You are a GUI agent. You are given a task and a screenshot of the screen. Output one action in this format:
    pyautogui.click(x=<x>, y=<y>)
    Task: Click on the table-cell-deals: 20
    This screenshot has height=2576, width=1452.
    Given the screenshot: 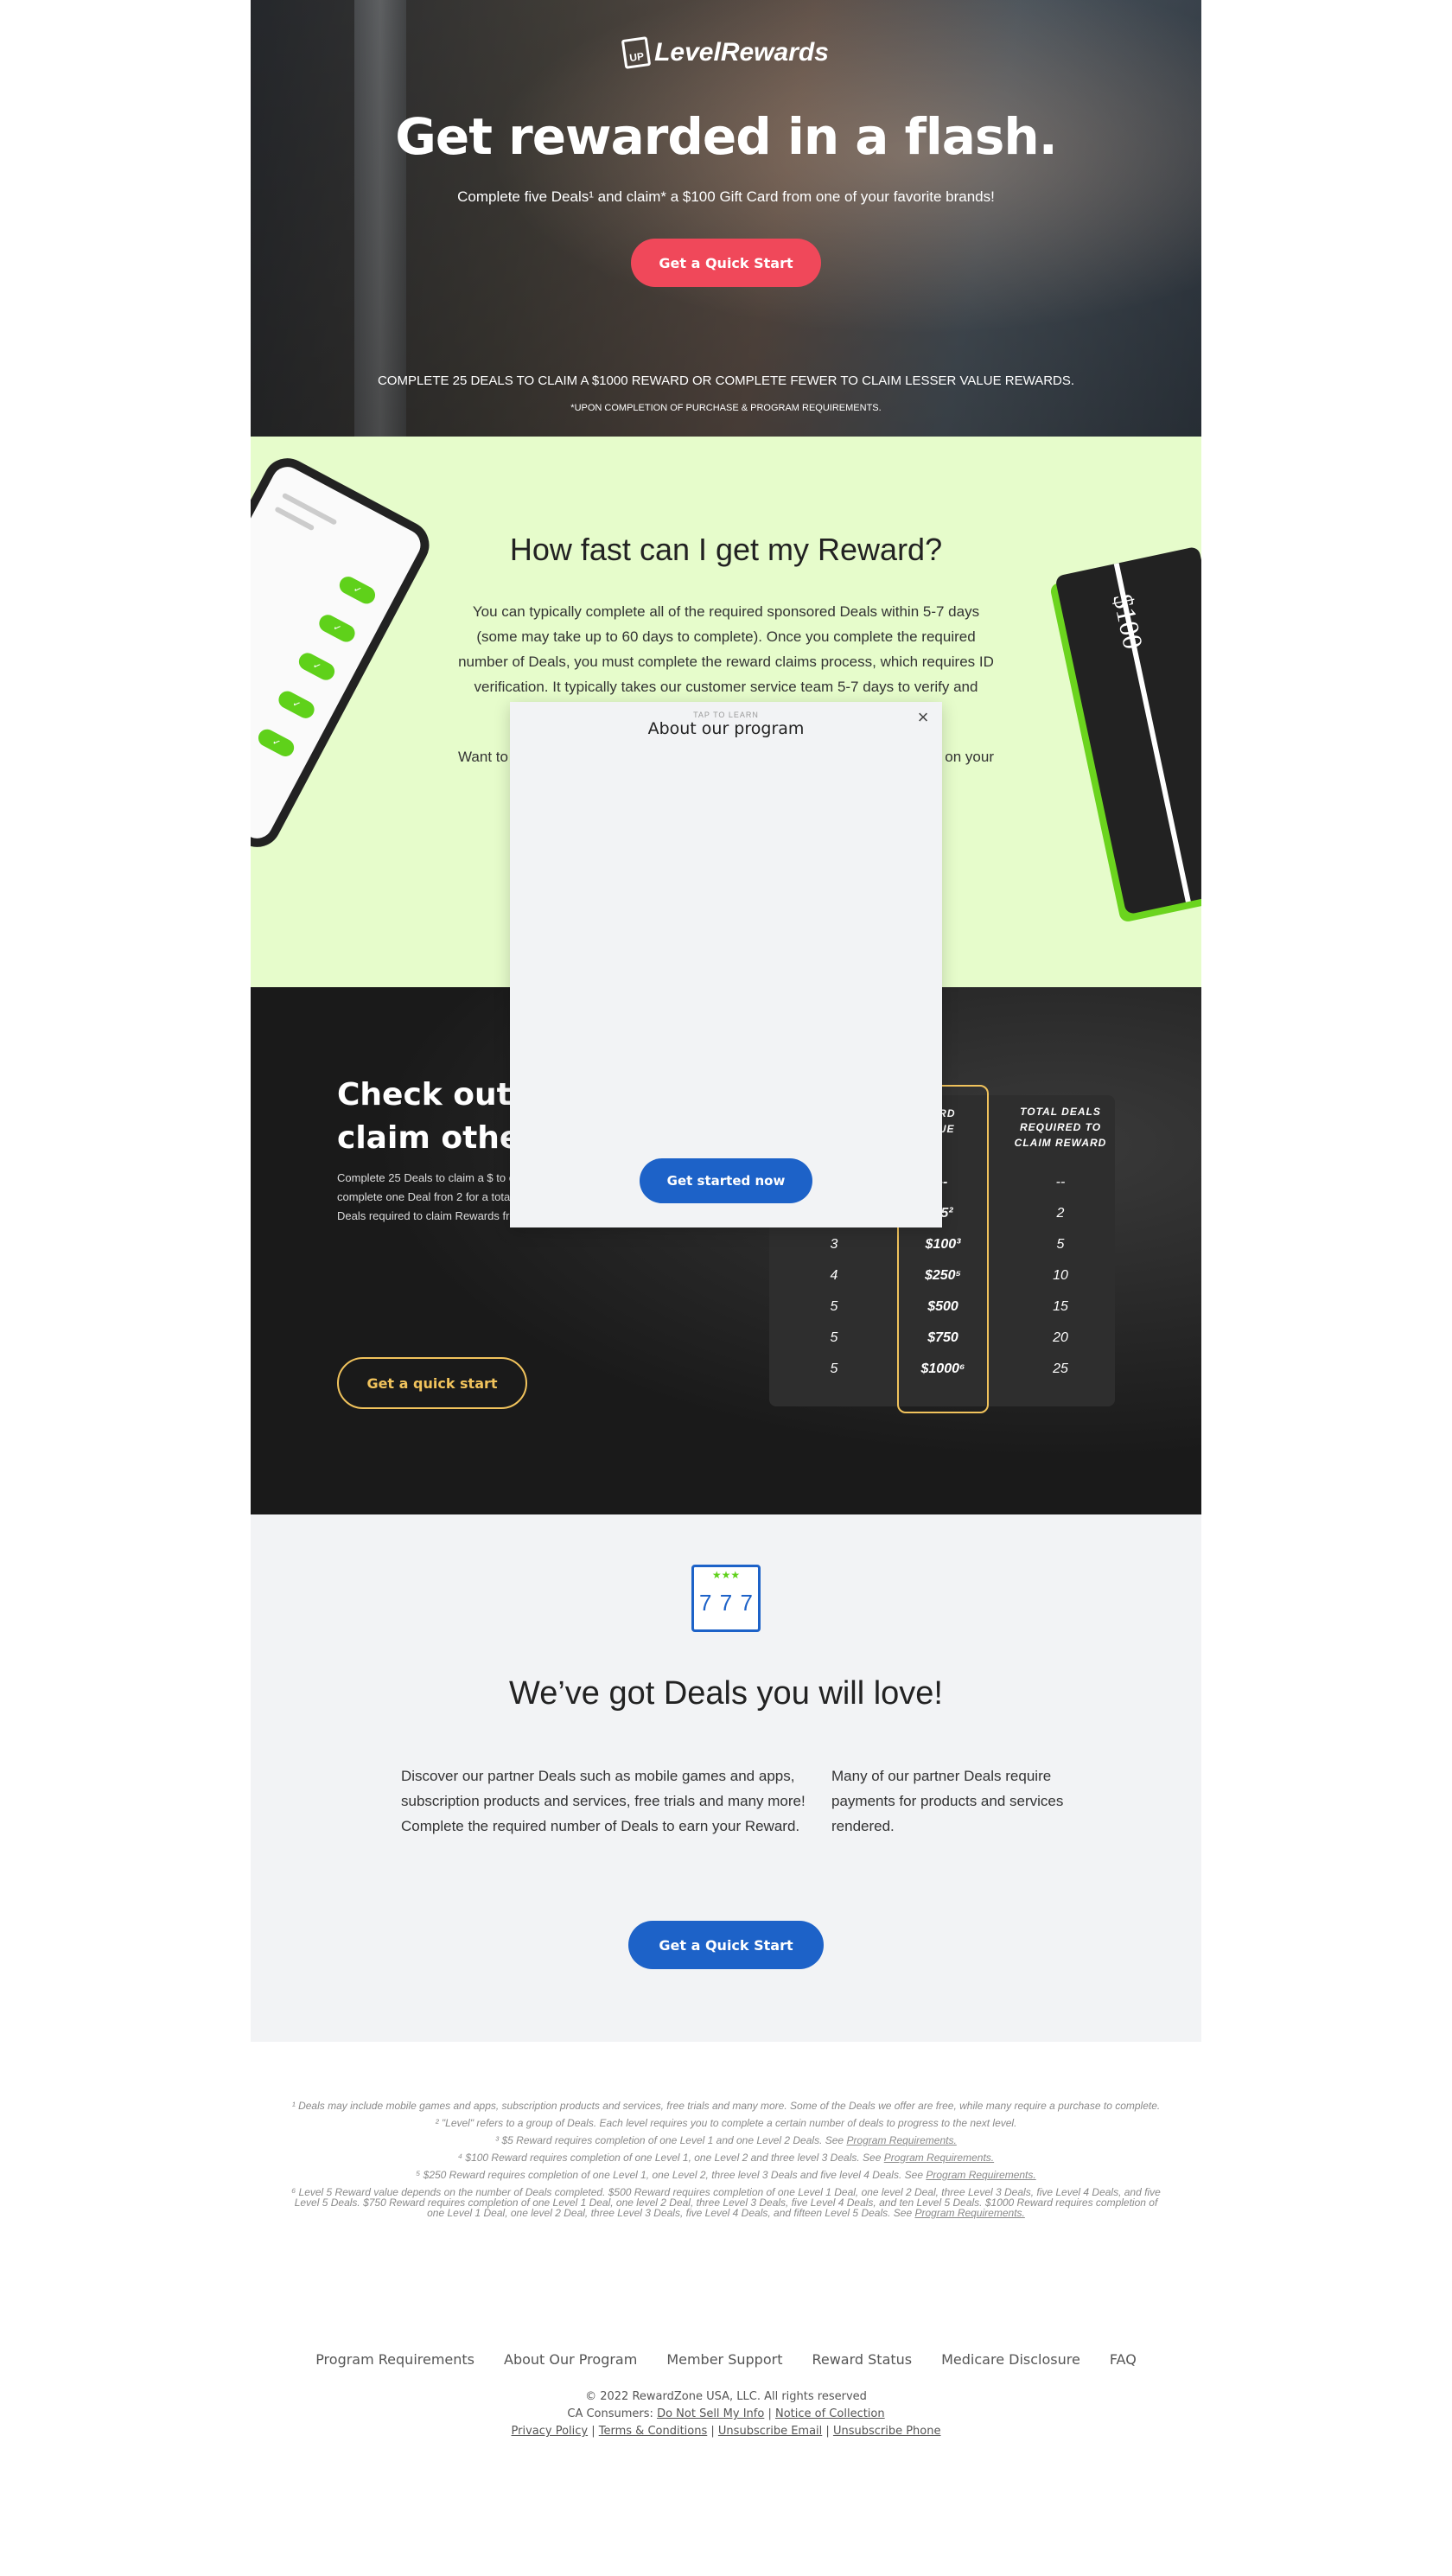 What is the action you would take?
    pyautogui.click(x=1060, y=1337)
    